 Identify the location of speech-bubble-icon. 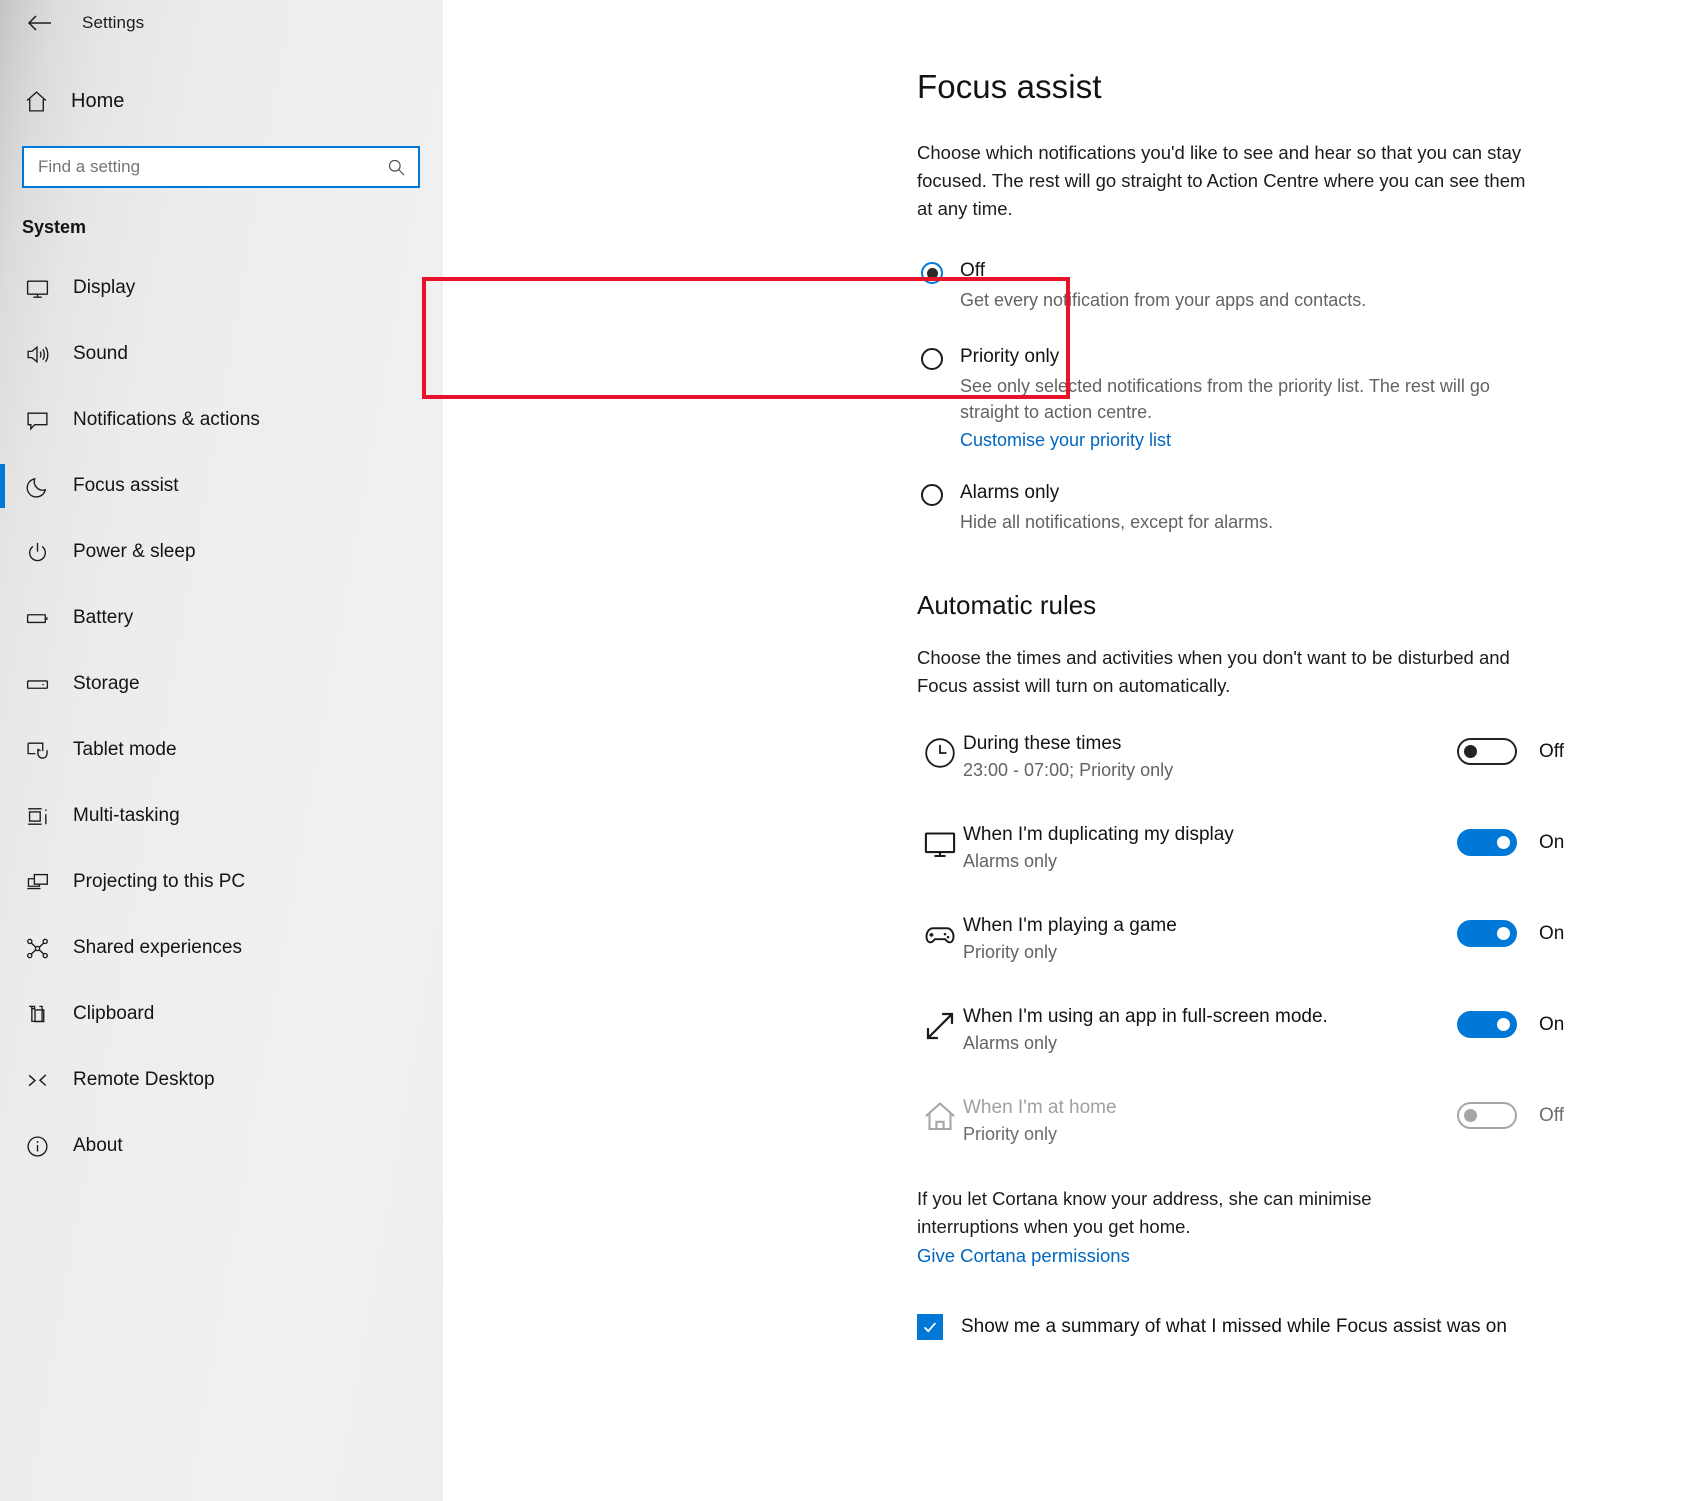
(37, 420).